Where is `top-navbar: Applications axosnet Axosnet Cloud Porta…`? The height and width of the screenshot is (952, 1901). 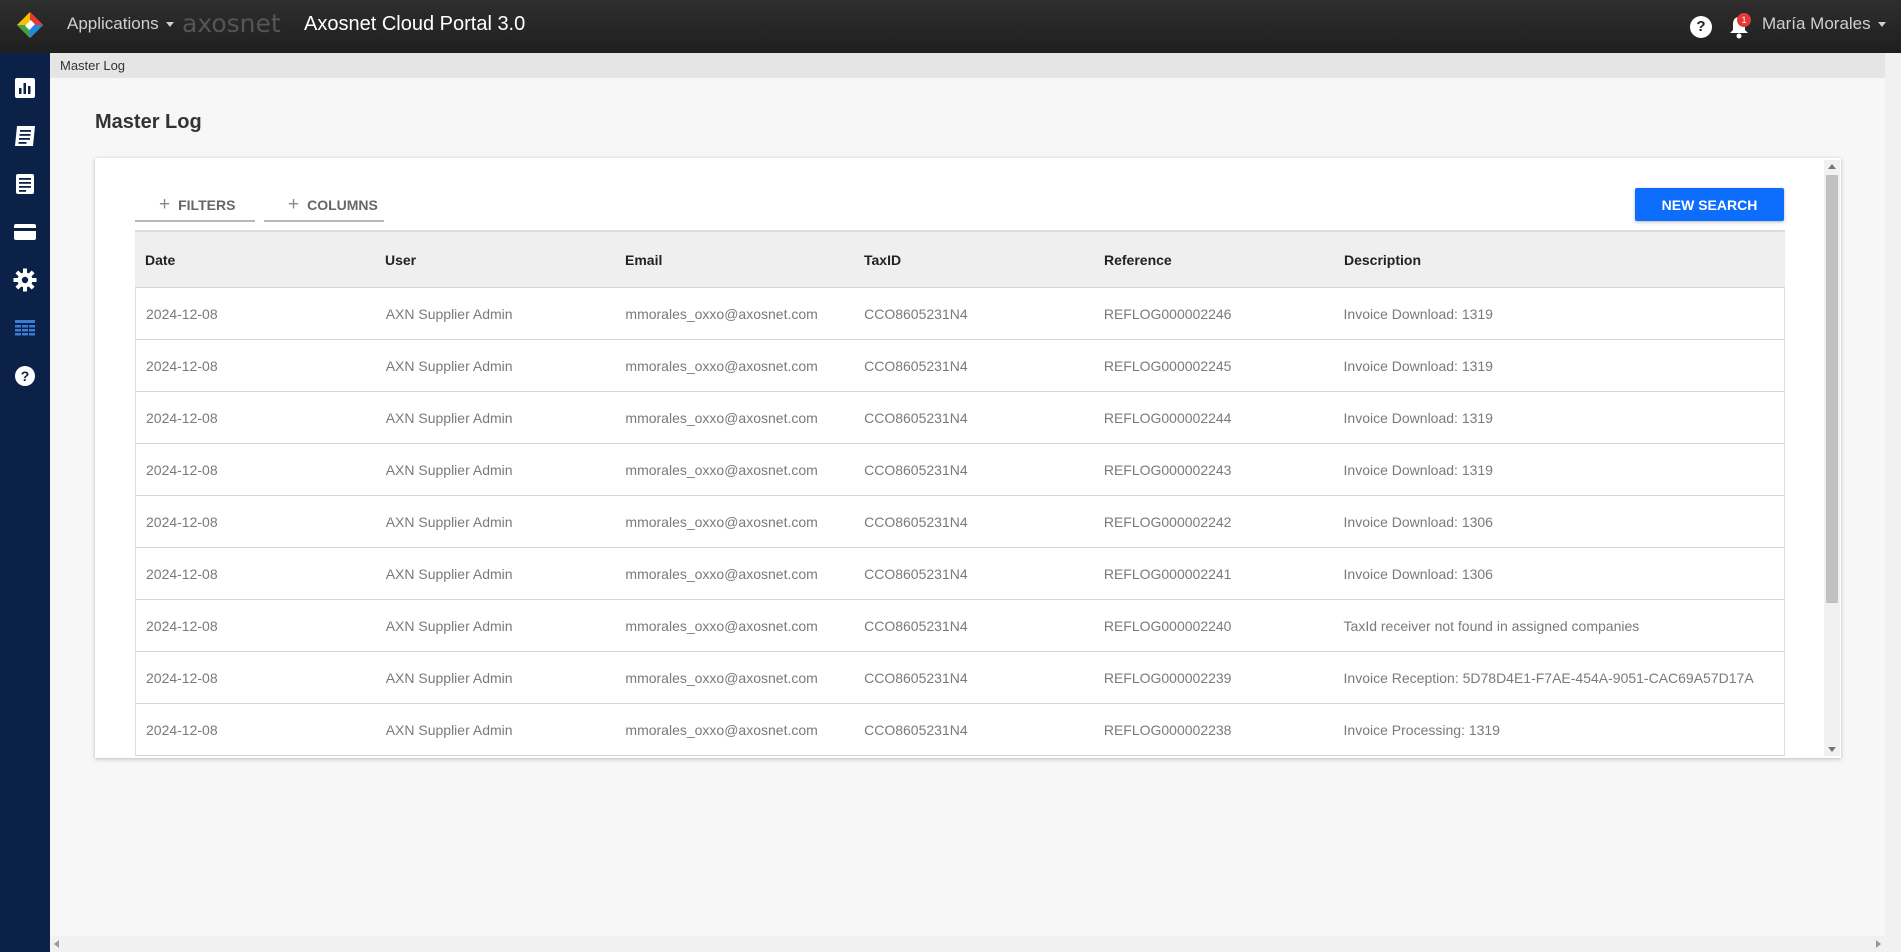 top-navbar: Applications axosnet Axosnet Cloud Porta… is located at coordinates (950, 26).